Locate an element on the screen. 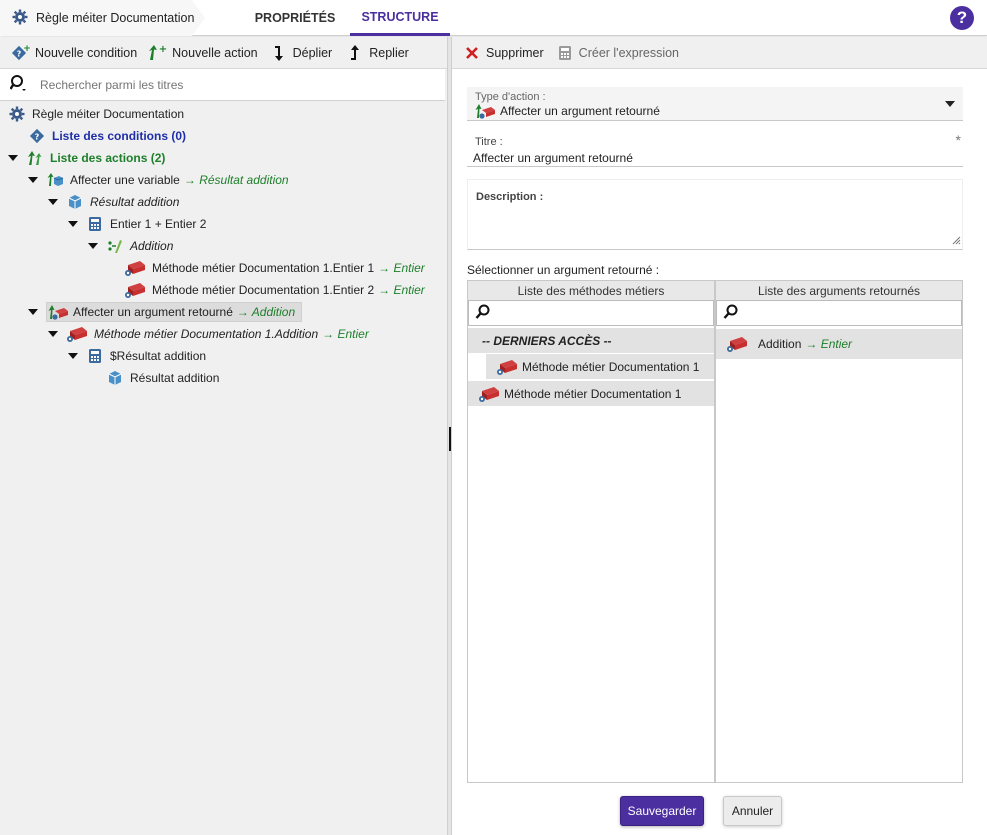 Image resolution: width=987 pixels, height=835 pixels. tree-item-actions: Liste des actions (2) is located at coordinates (86, 158).